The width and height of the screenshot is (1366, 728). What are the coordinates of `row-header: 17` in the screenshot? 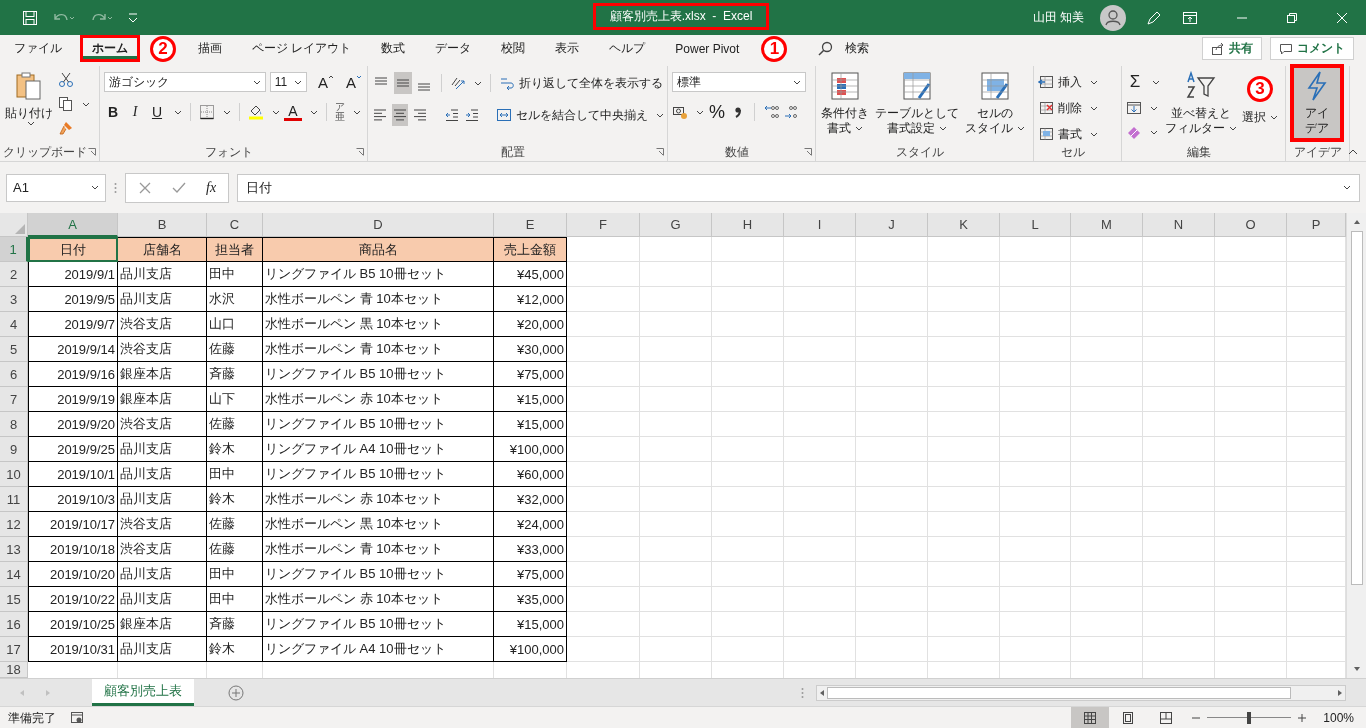 It's located at (14, 649).